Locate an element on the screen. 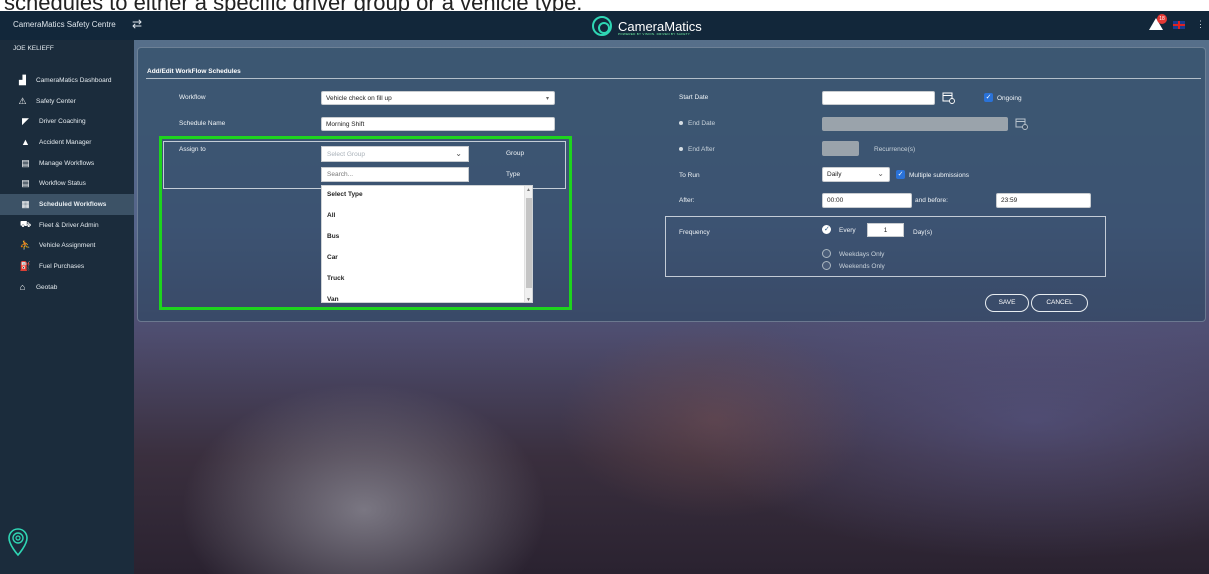  workflow-label: Workflow is located at coordinates (192, 97).